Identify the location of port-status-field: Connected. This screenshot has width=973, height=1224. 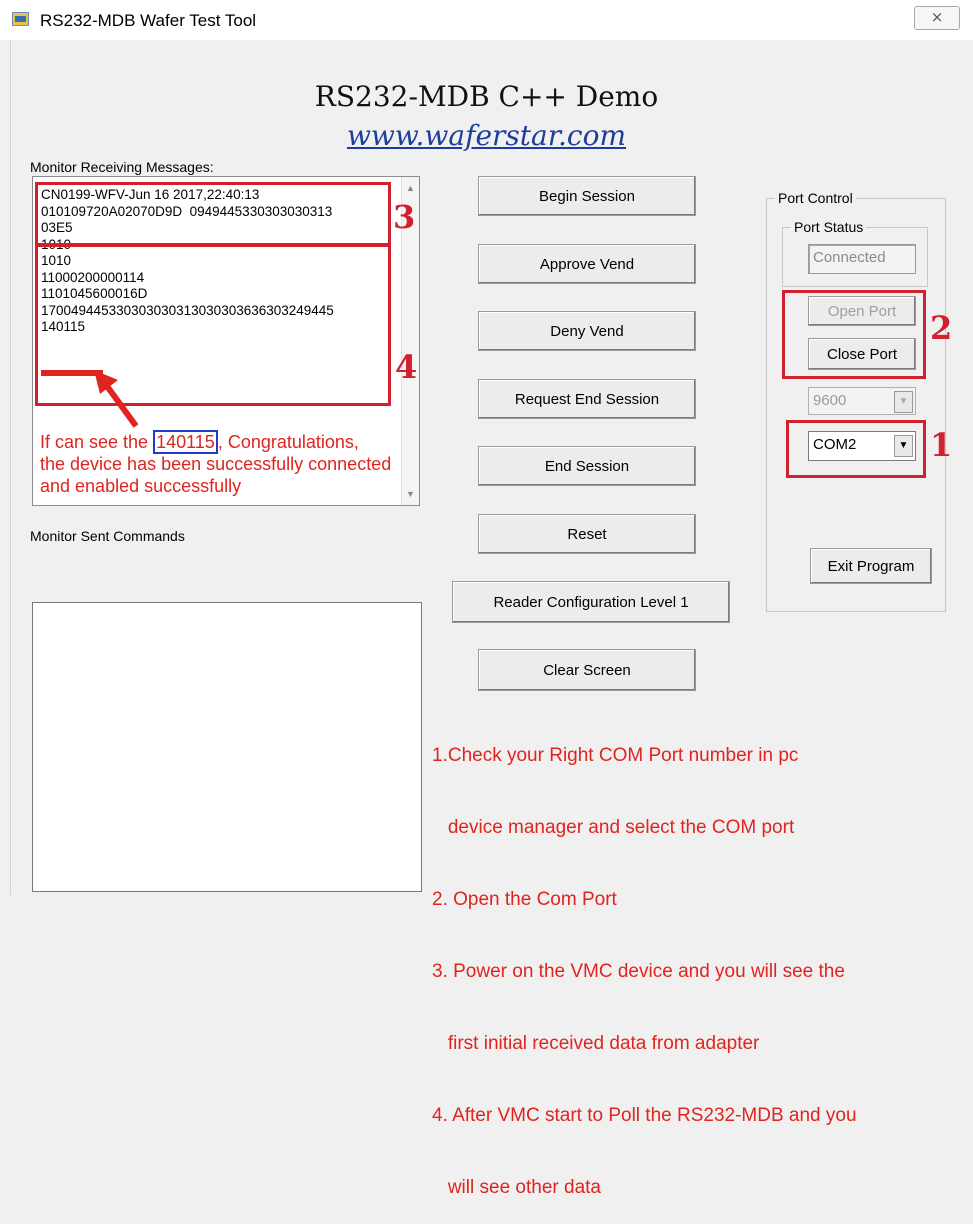
(862, 259).